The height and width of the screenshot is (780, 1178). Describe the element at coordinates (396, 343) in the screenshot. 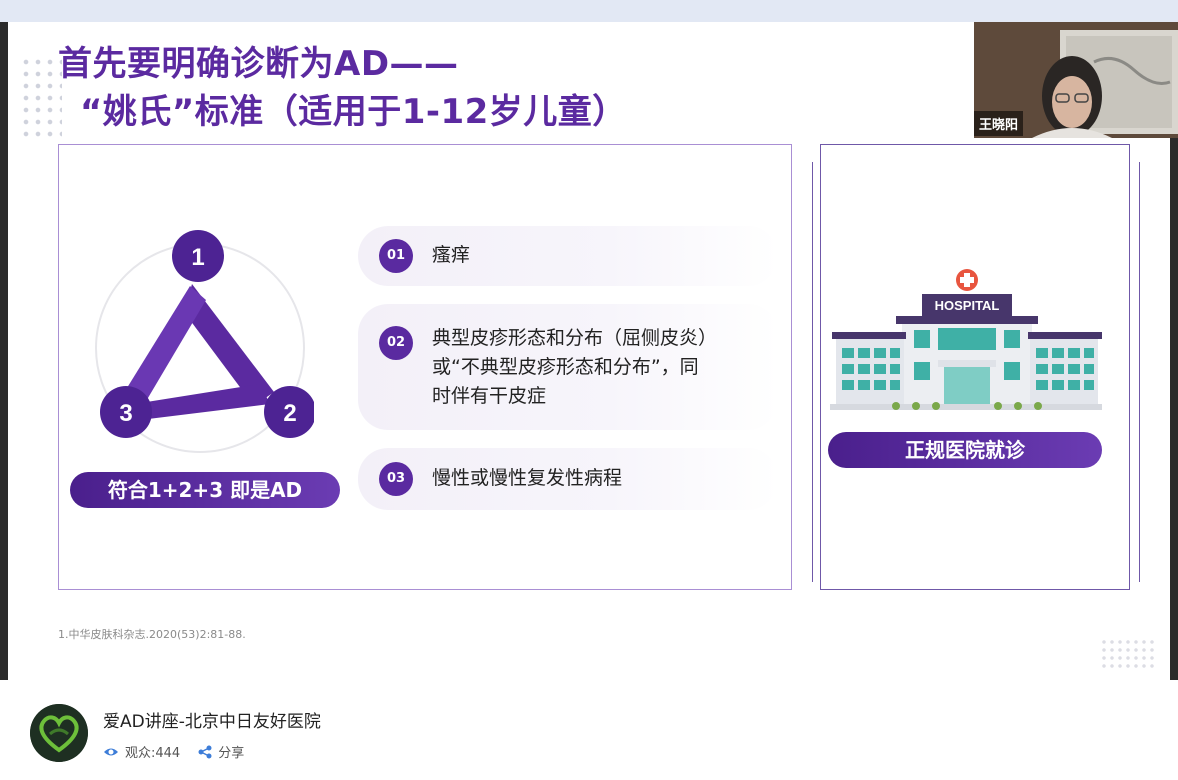

I see `item-number-badge: 02` at that location.